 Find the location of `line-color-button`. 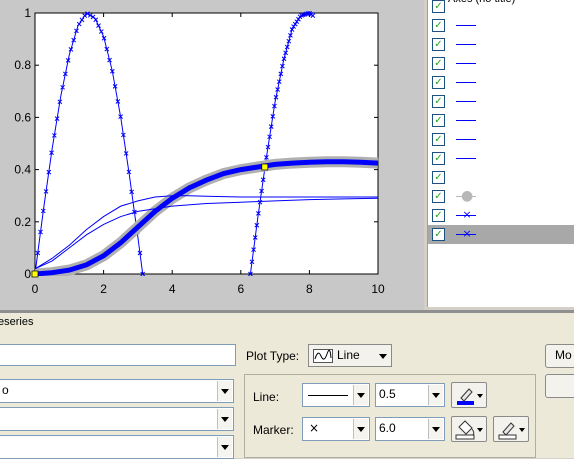

line-color-button is located at coordinates (469, 395).